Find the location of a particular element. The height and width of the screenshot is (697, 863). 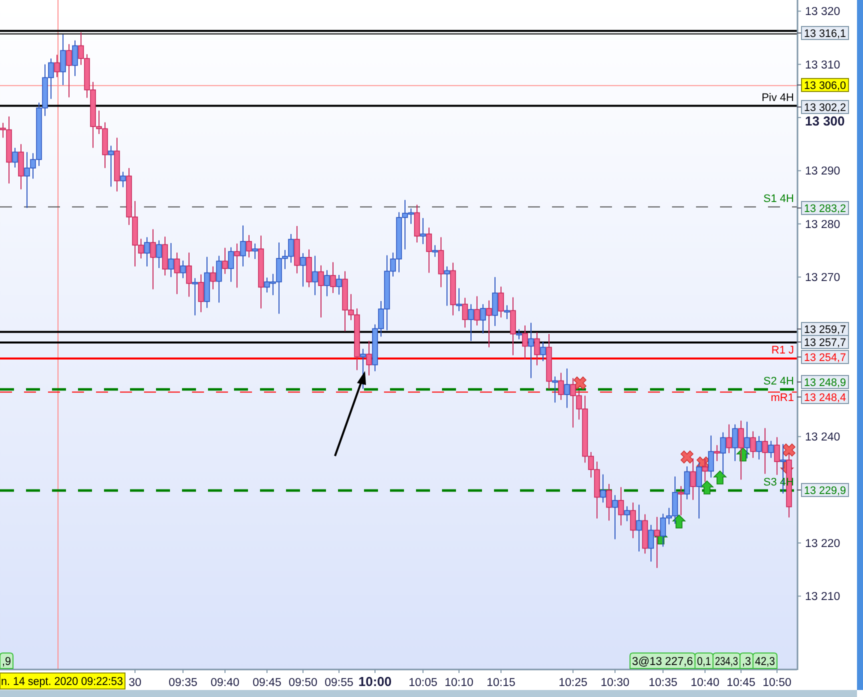

price-tag: 13 257,7 is located at coordinates (825, 342).